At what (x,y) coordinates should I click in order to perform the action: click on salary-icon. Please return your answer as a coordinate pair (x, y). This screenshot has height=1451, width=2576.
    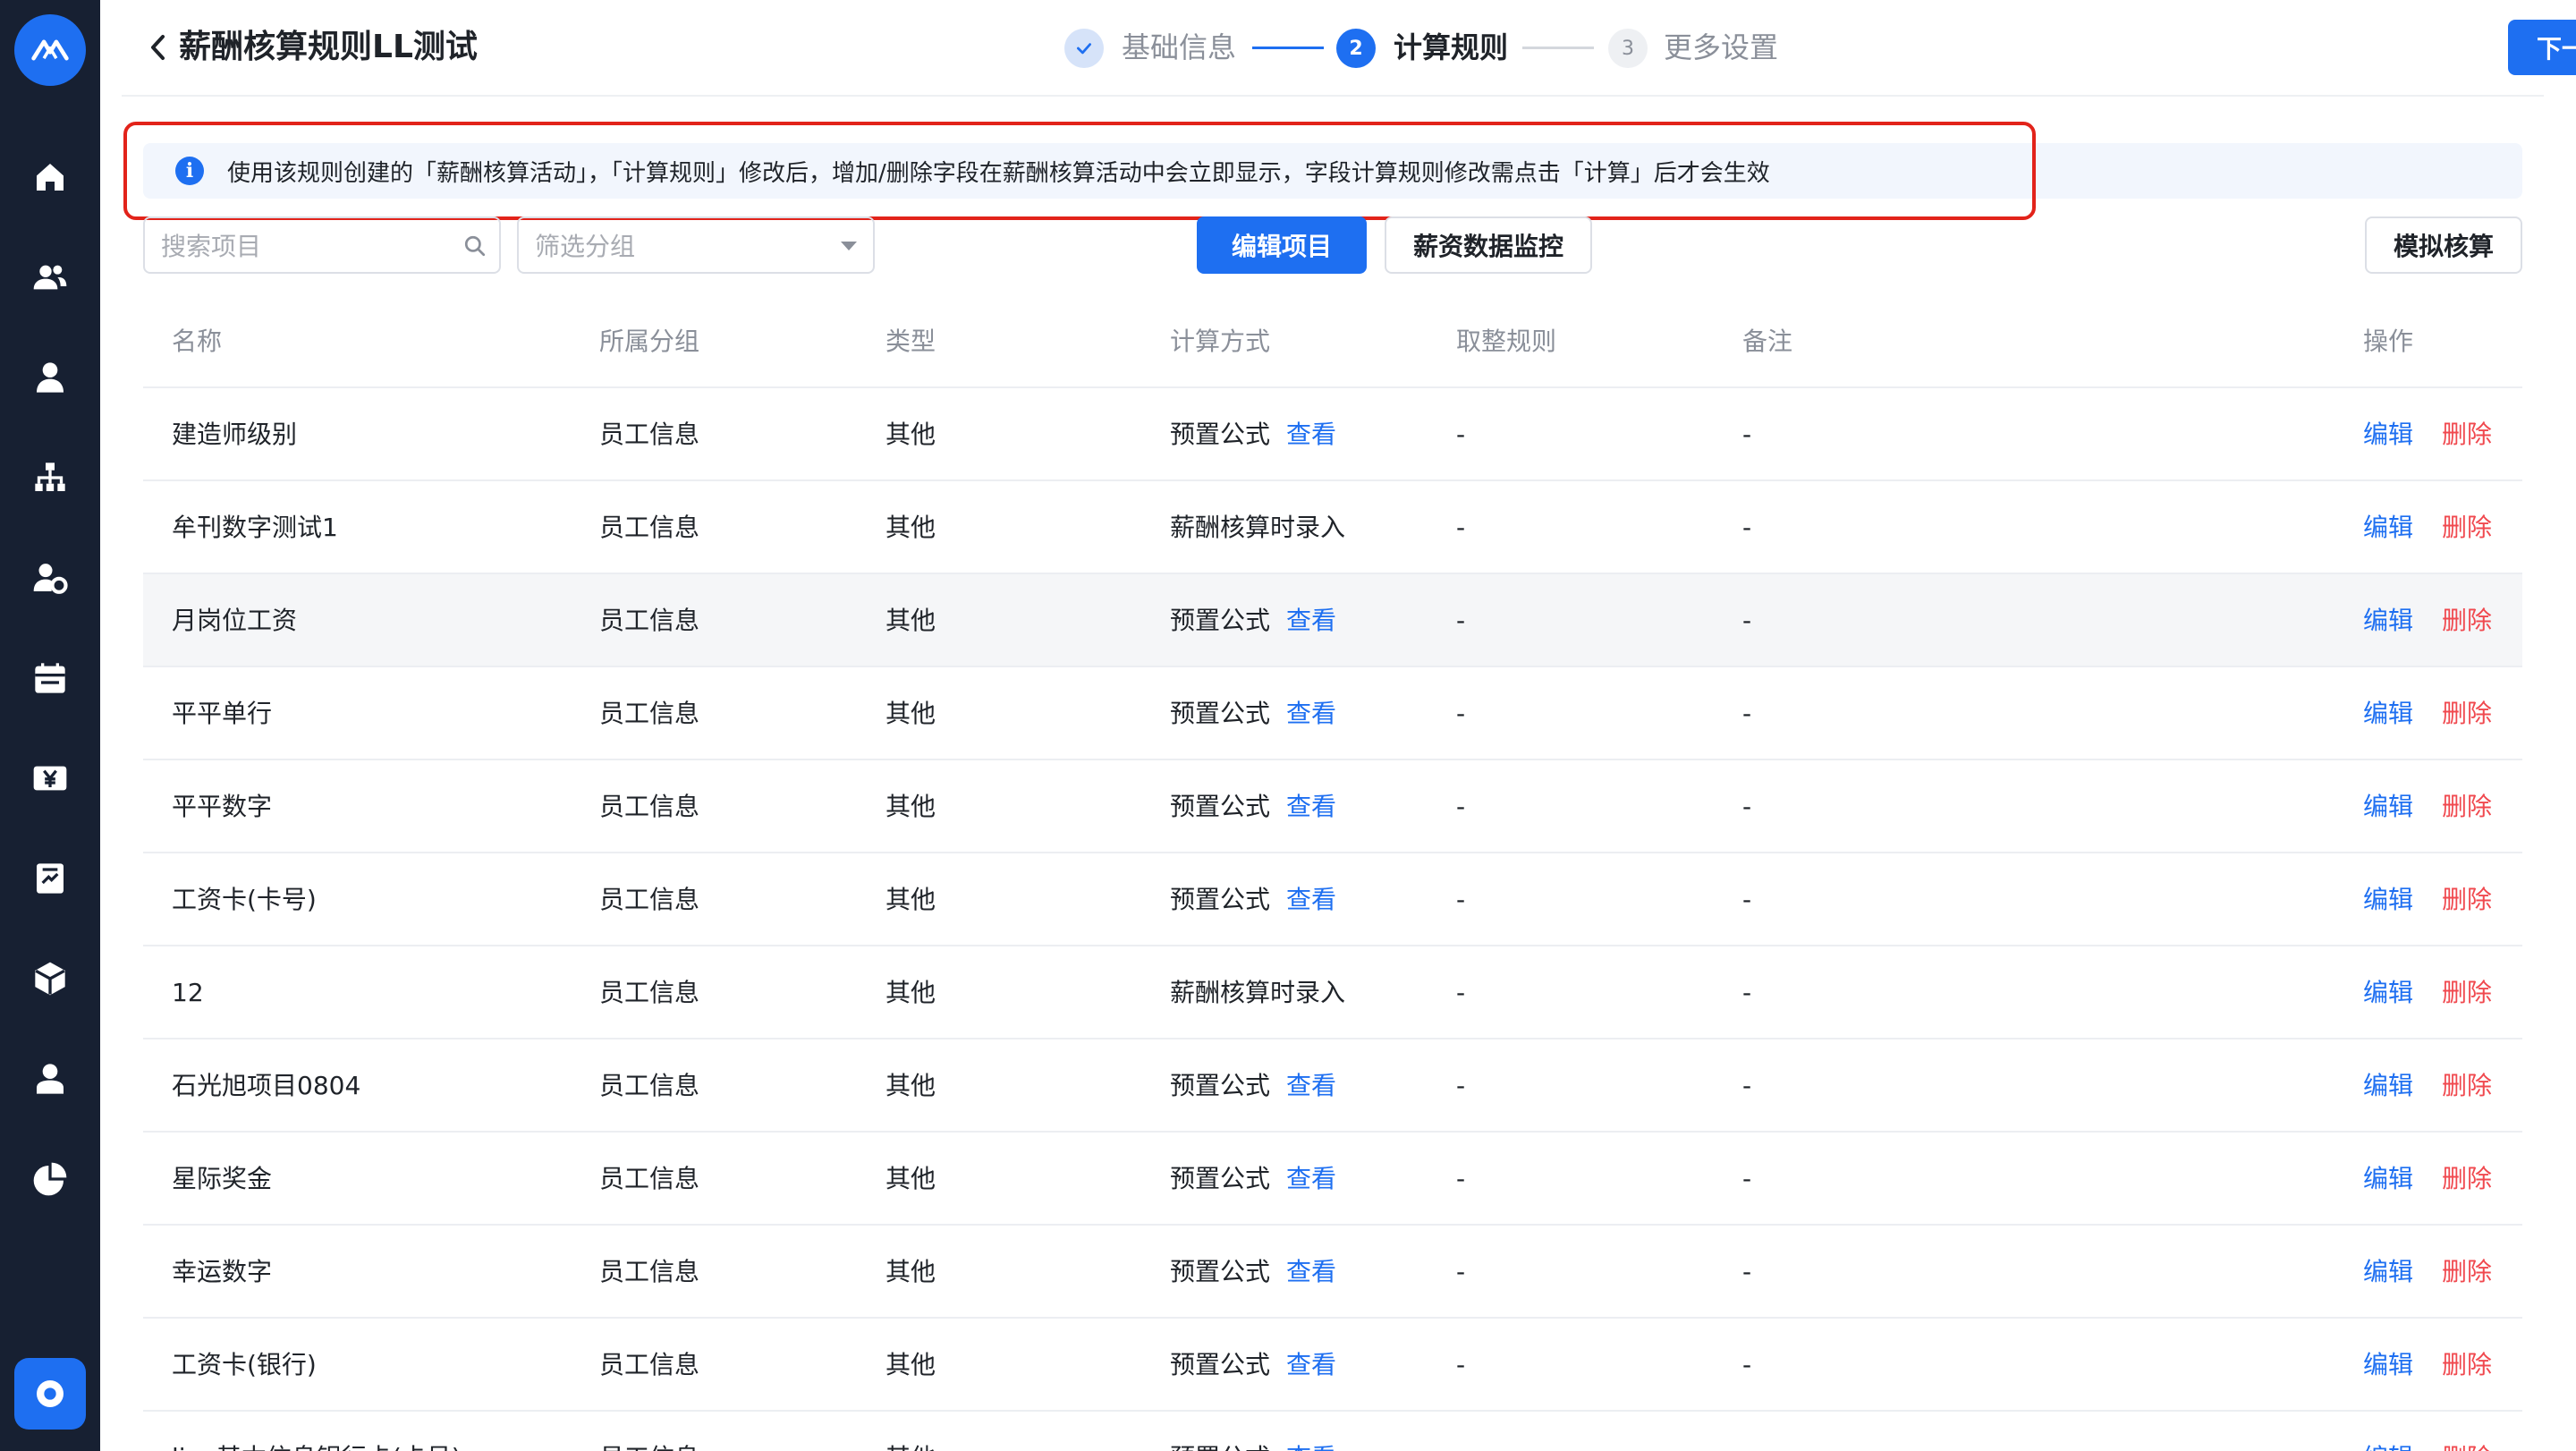
    Looking at the image, I should click on (50, 778).